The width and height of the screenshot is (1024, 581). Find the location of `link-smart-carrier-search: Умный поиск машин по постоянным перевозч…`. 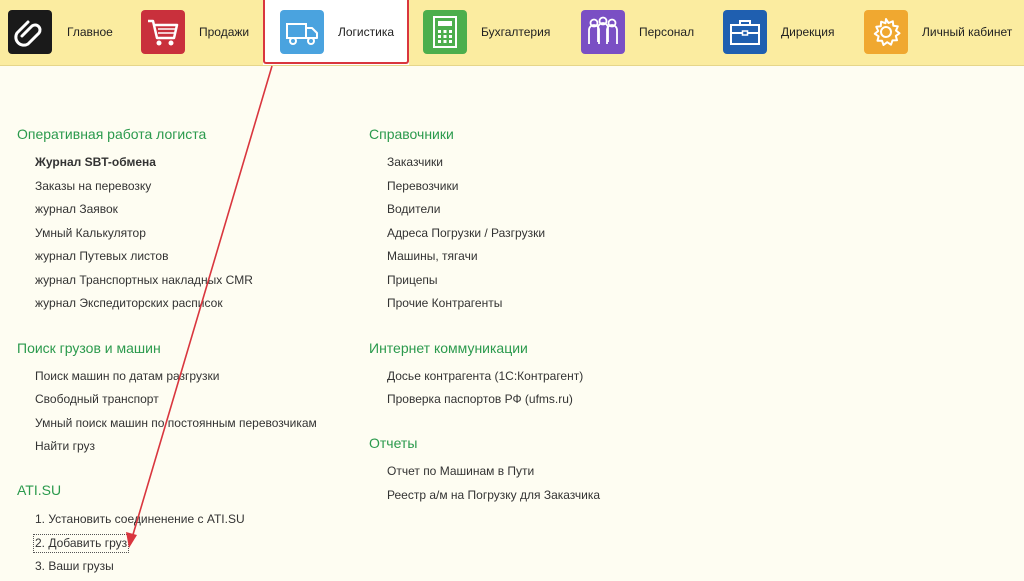

link-smart-carrier-search: Умный поиск машин по постоянным перевозч… is located at coordinates (176, 423).